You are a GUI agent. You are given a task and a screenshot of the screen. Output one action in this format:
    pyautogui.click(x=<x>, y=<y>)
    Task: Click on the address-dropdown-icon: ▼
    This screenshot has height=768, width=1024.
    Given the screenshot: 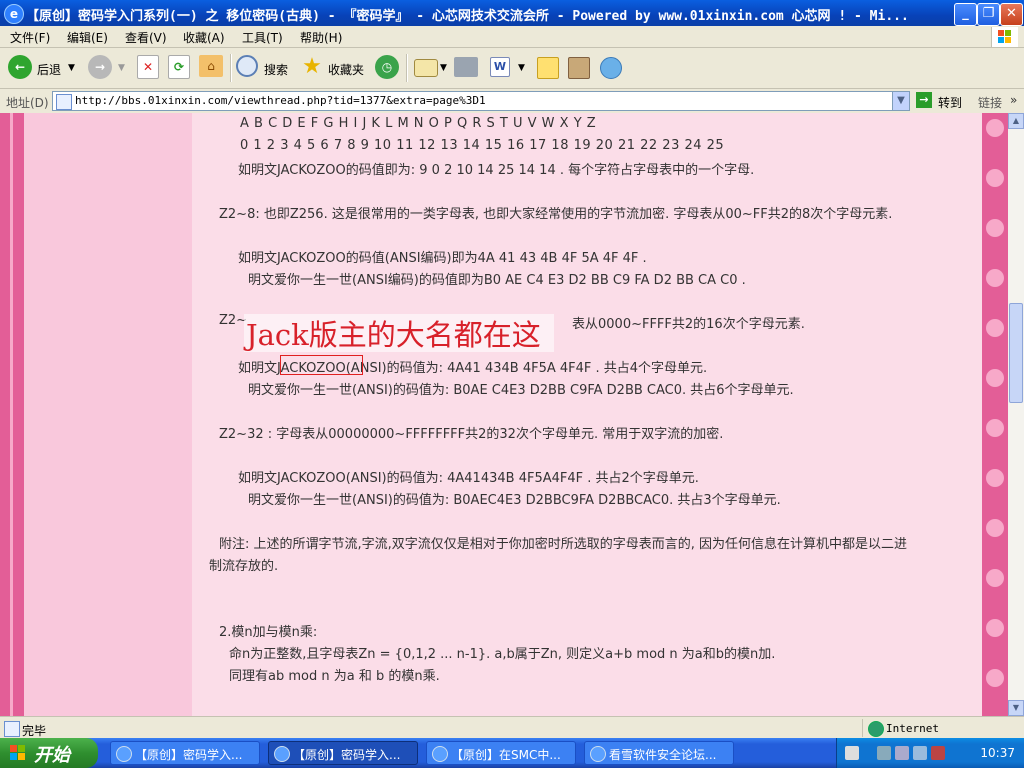 What is the action you would take?
    pyautogui.click(x=900, y=101)
    